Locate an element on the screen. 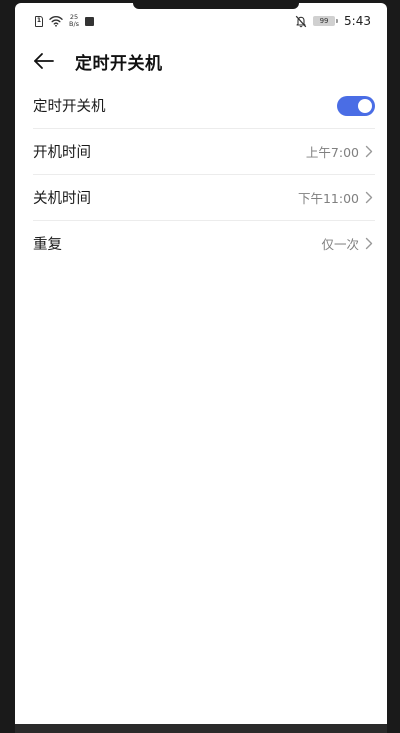  setting-row-power-on-time: 开机时间 上午7:00 is located at coordinates (204, 152).